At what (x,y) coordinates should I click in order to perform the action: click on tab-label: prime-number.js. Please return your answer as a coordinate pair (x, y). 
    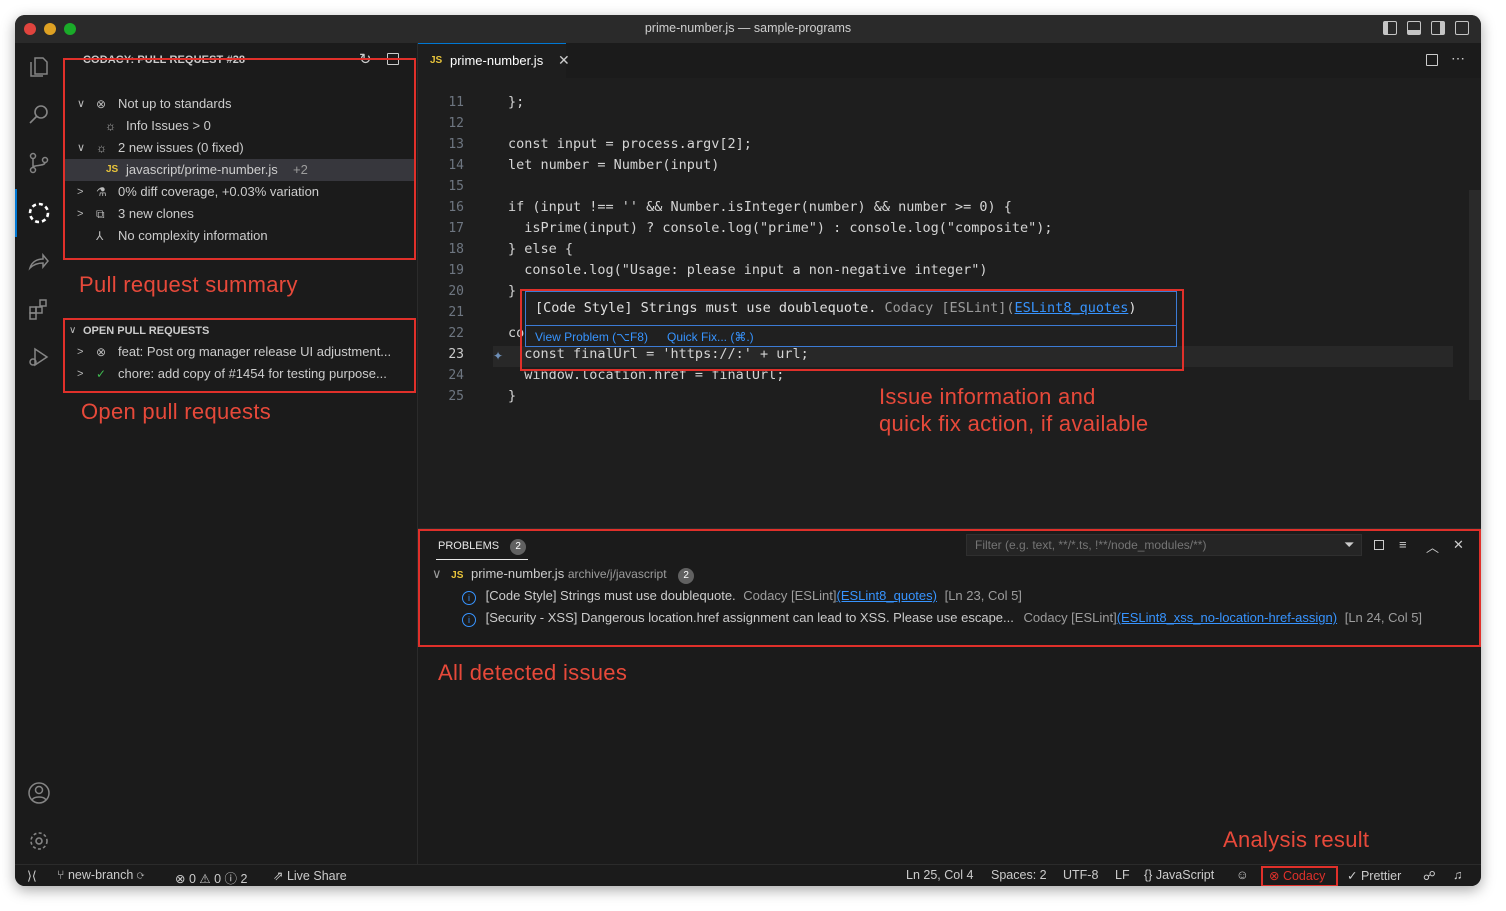
    Looking at the image, I should click on (497, 60).